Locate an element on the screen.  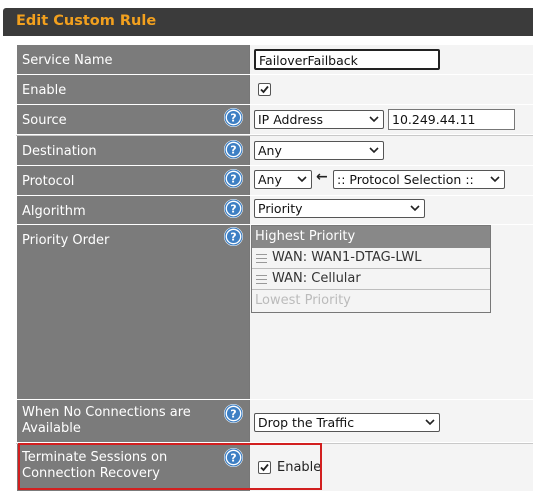
protocol-selection-select: :: Protocol Selection :: is located at coordinates (419, 179).